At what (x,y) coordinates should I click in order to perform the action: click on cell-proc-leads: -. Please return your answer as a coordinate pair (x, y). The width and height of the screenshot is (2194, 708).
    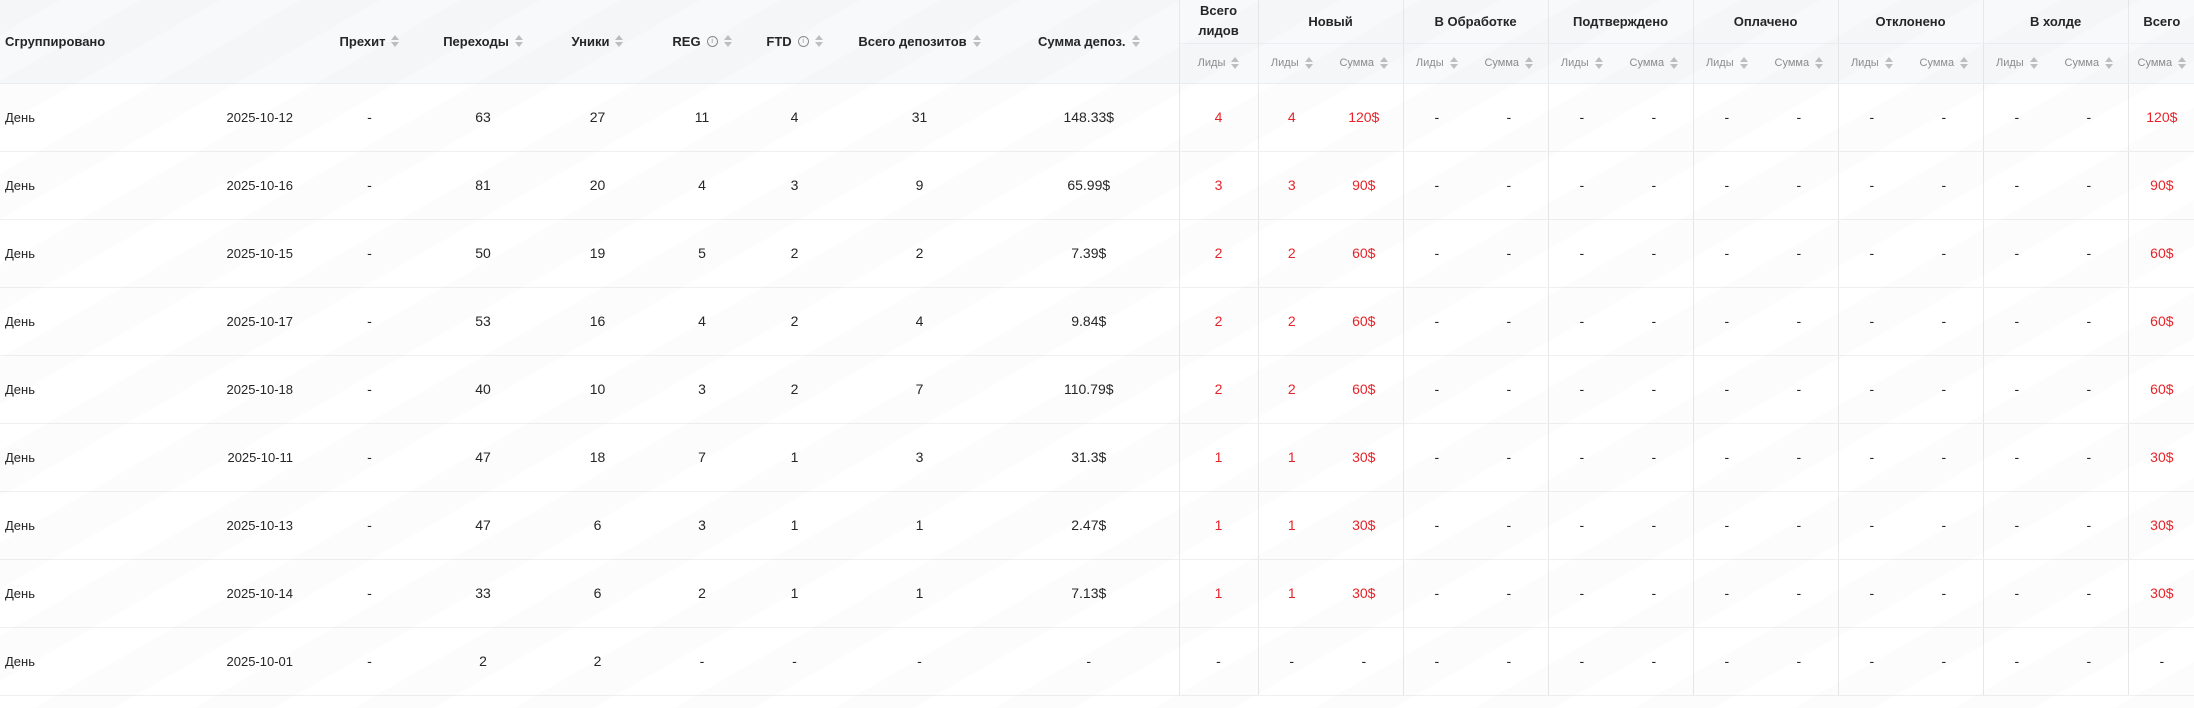
    Looking at the image, I should click on (1437, 457).